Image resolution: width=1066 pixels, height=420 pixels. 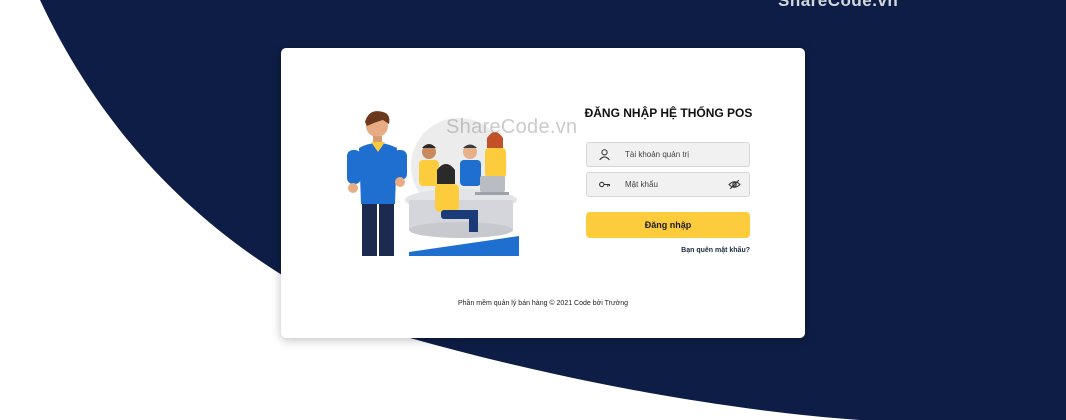 I want to click on username-field, so click(x=668, y=154).